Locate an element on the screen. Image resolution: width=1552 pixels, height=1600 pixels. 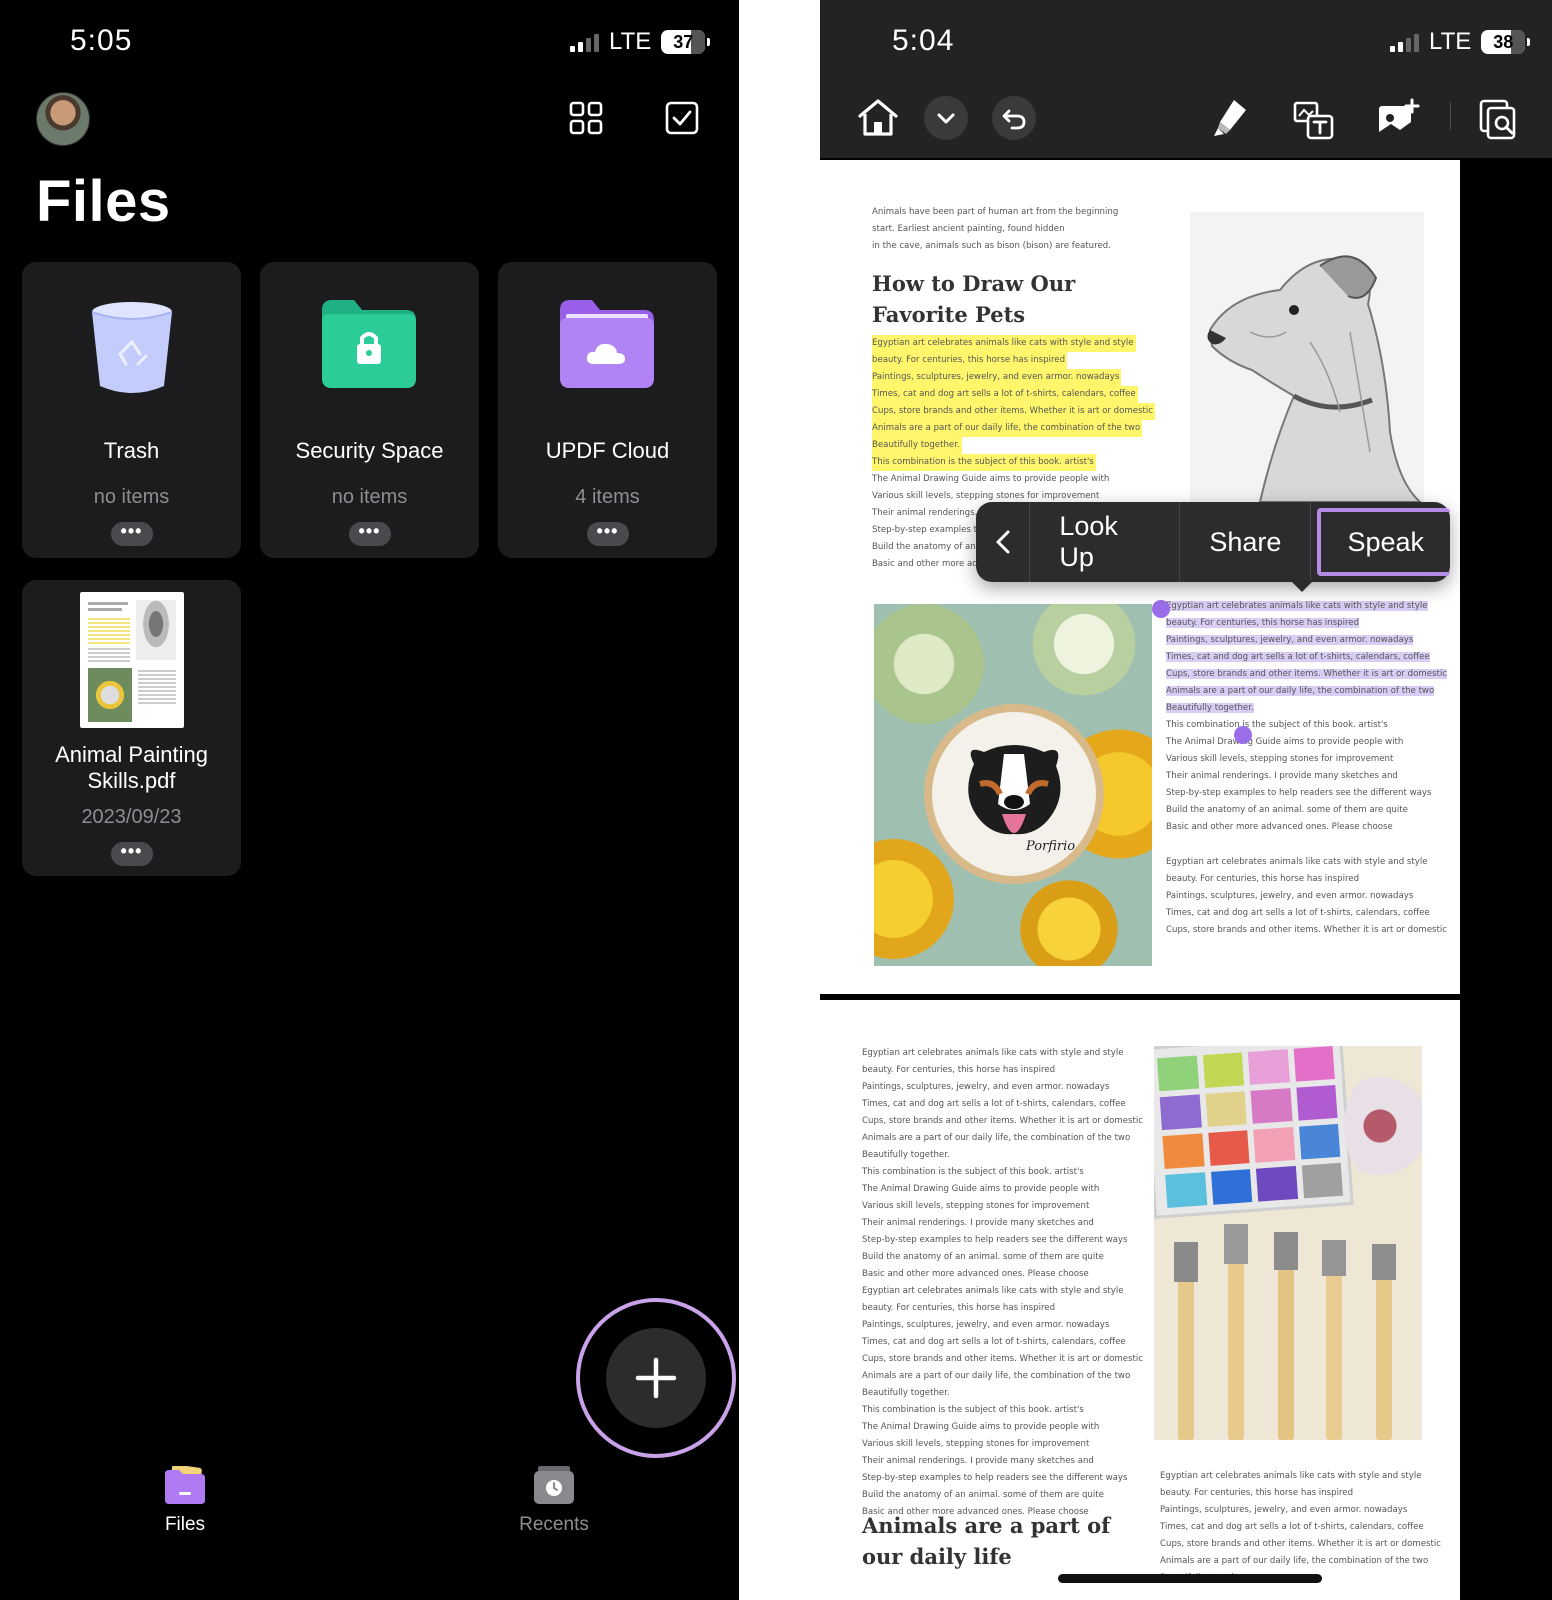
folder-name: UPDF Cloud is located at coordinates (607, 450).